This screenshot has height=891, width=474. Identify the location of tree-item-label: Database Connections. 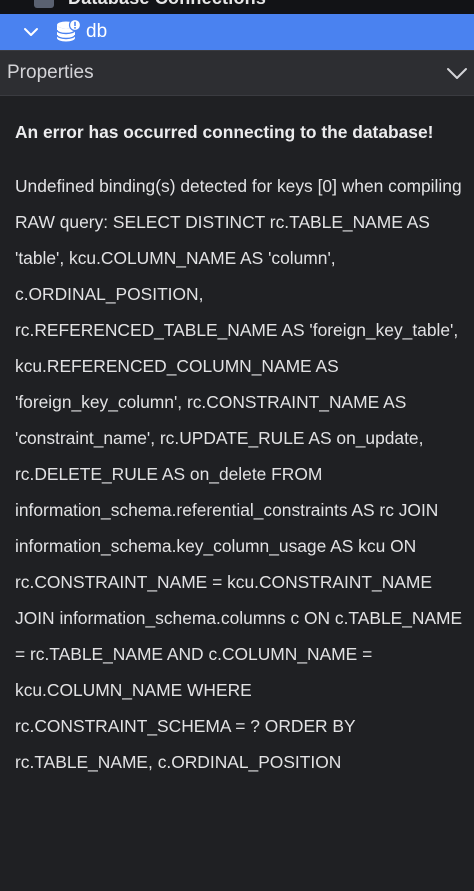
(167, 4).